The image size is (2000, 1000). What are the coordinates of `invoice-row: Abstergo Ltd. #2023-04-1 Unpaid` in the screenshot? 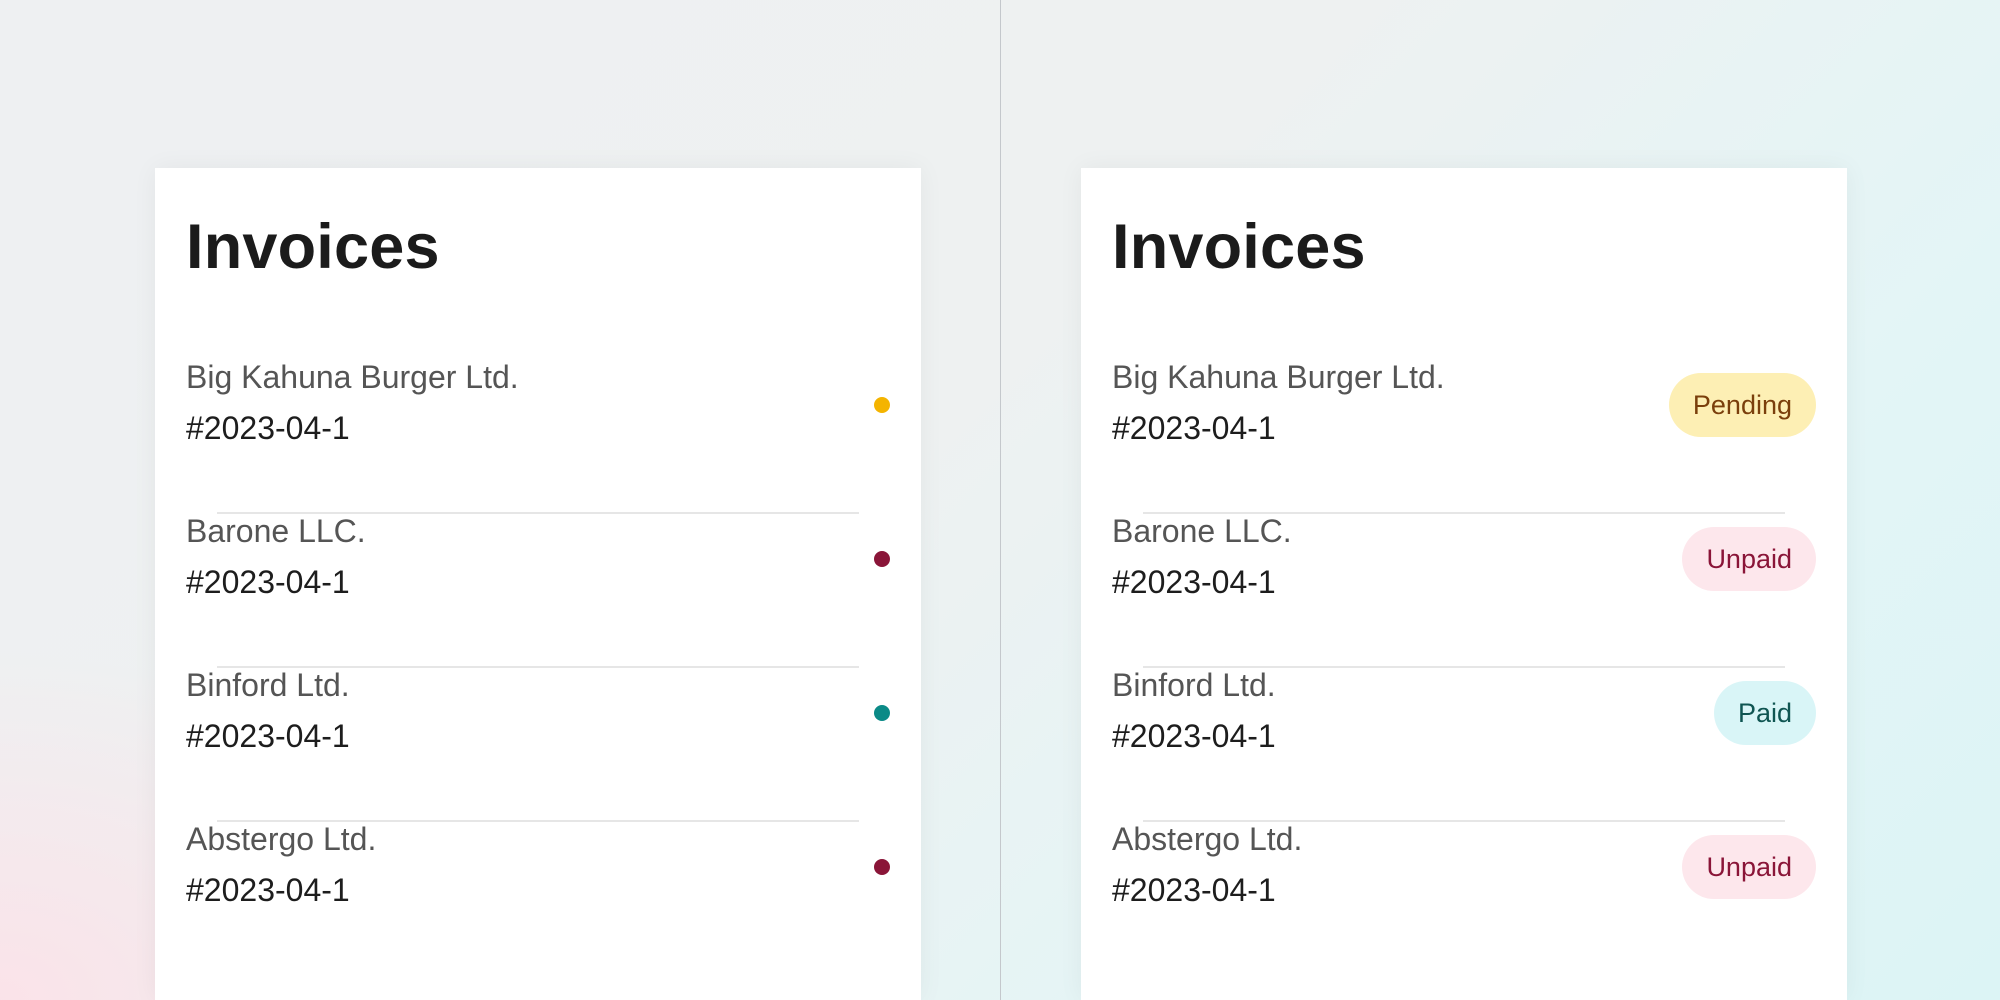 It's located at (1464, 897).